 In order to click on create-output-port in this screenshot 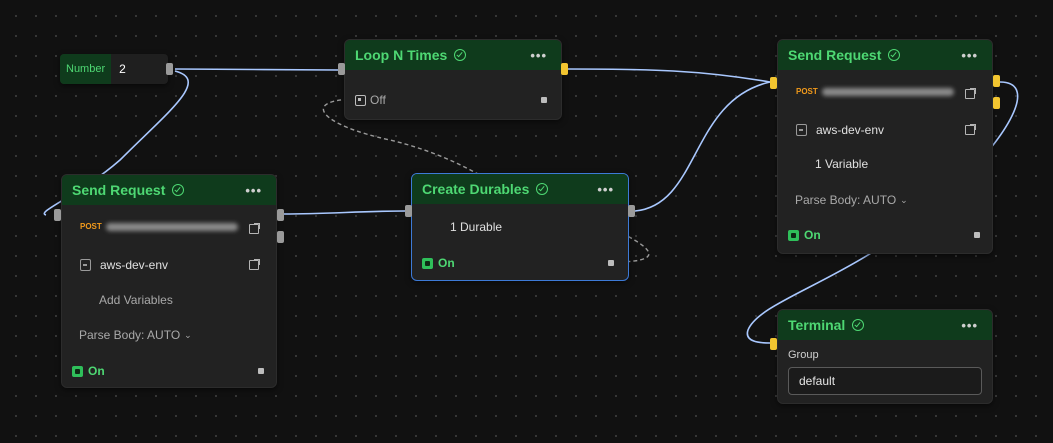, I will do `click(631, 211)`.